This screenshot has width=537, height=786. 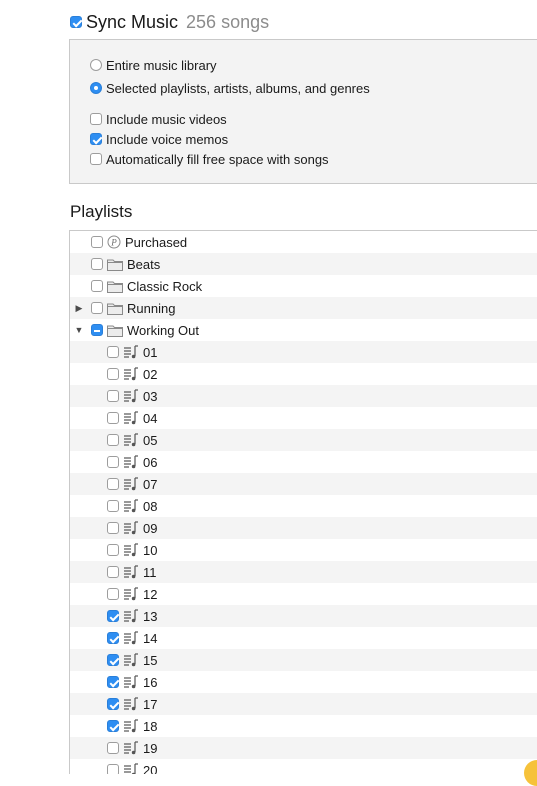 What do you see at coordinates (303, 638) in the screenshot?
I see `playlist-row: 14` at bounding box center [303, 638].